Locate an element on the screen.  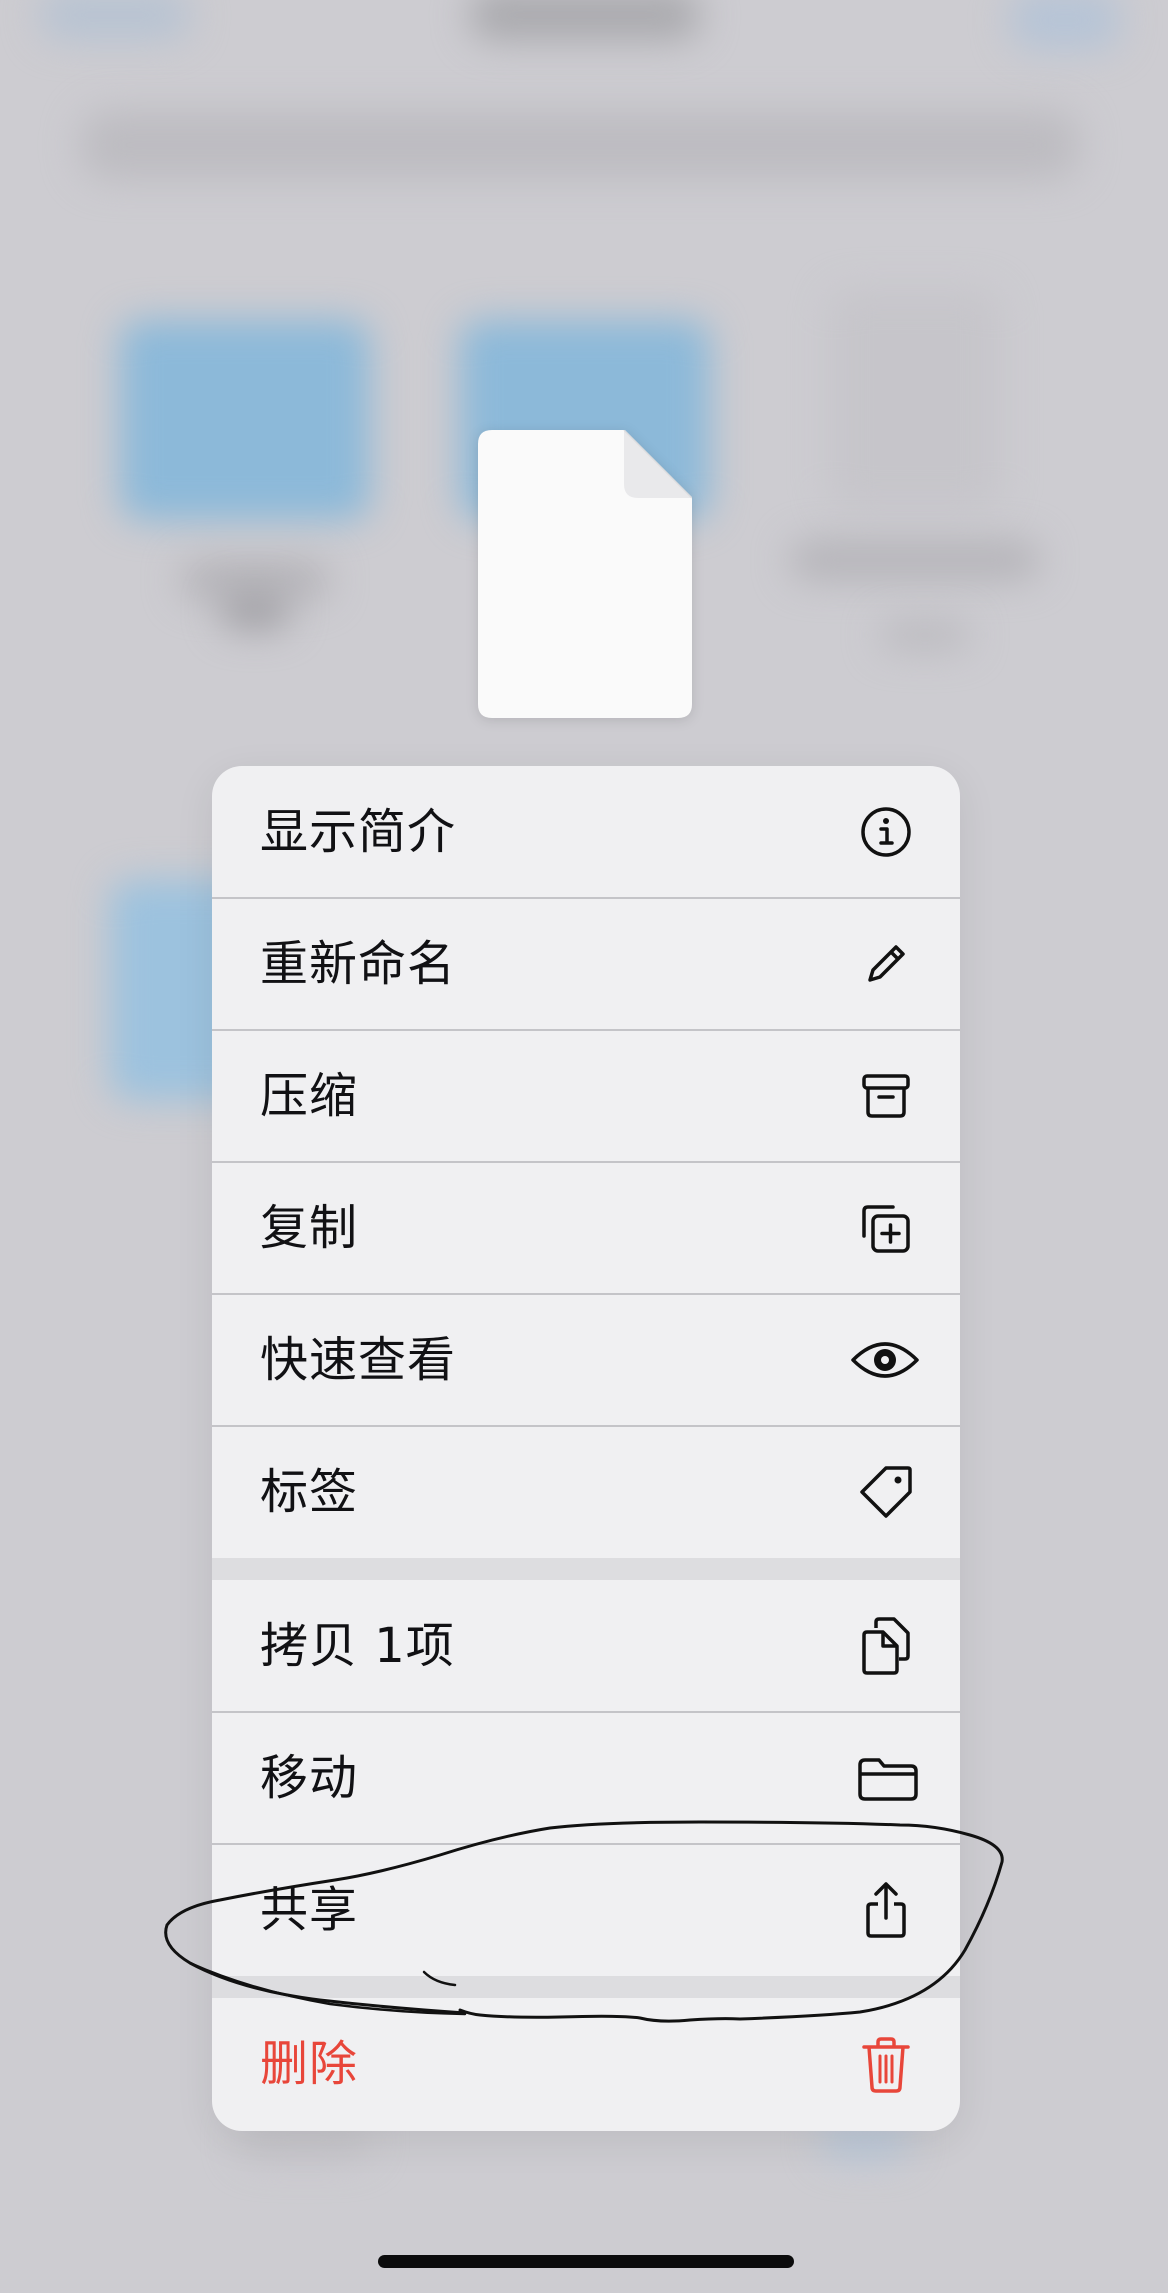
menu-item-tags: 标签 is located at coordinates (586, 1492).